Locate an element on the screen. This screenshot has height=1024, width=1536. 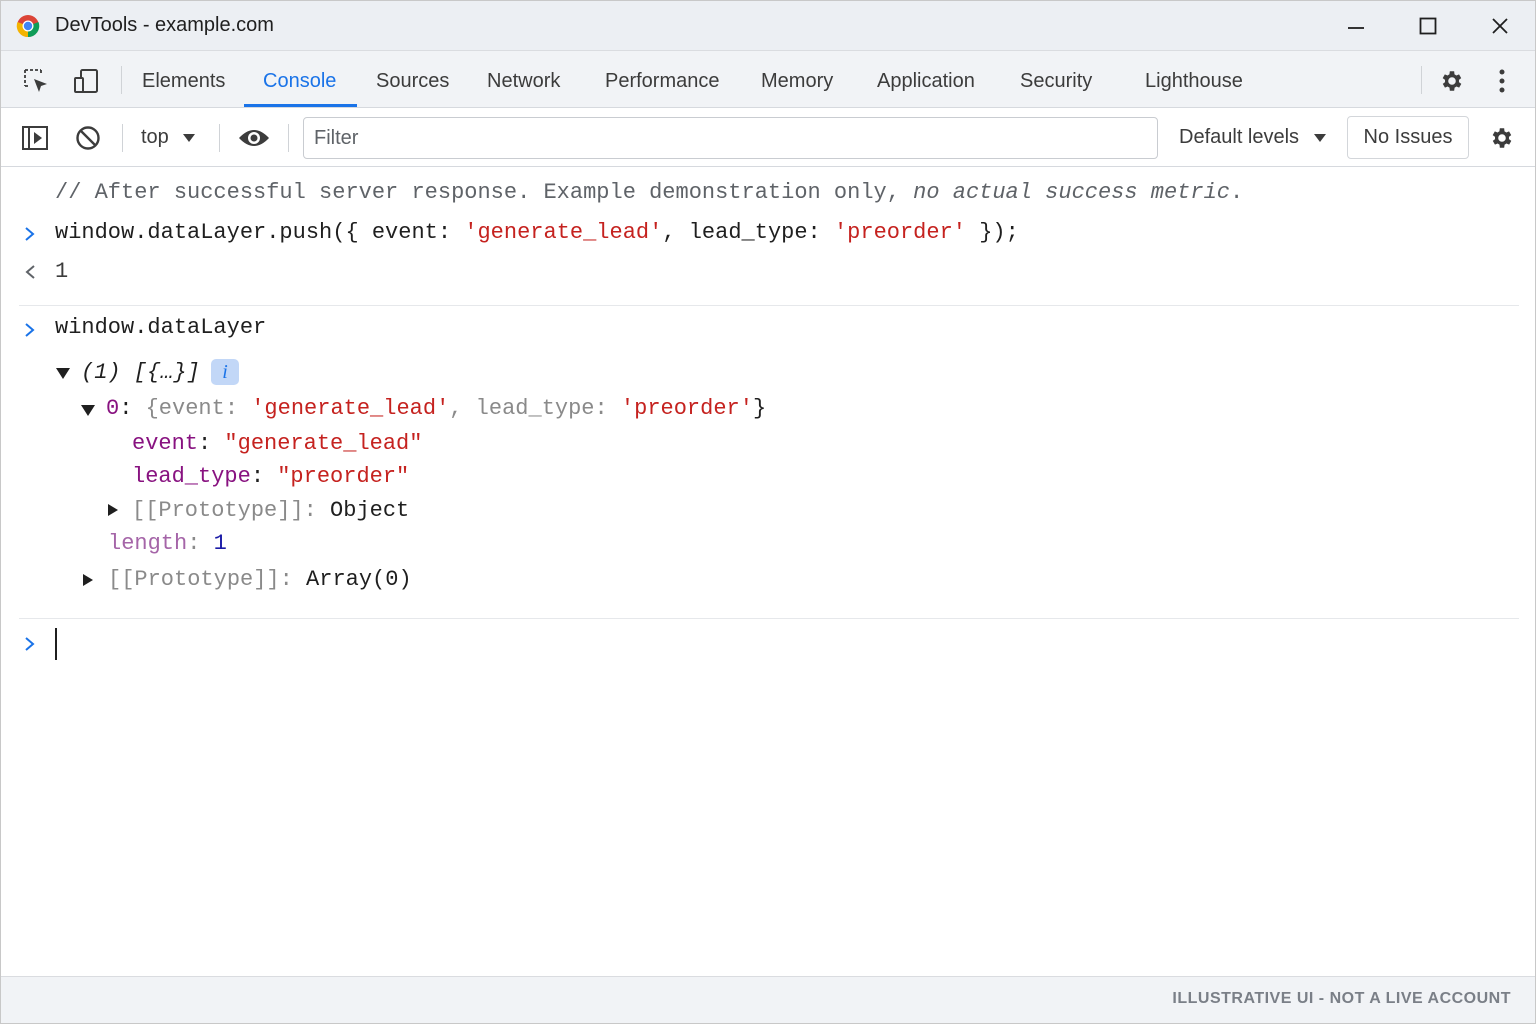
info-icon: i is located at coordinates (225, 372).